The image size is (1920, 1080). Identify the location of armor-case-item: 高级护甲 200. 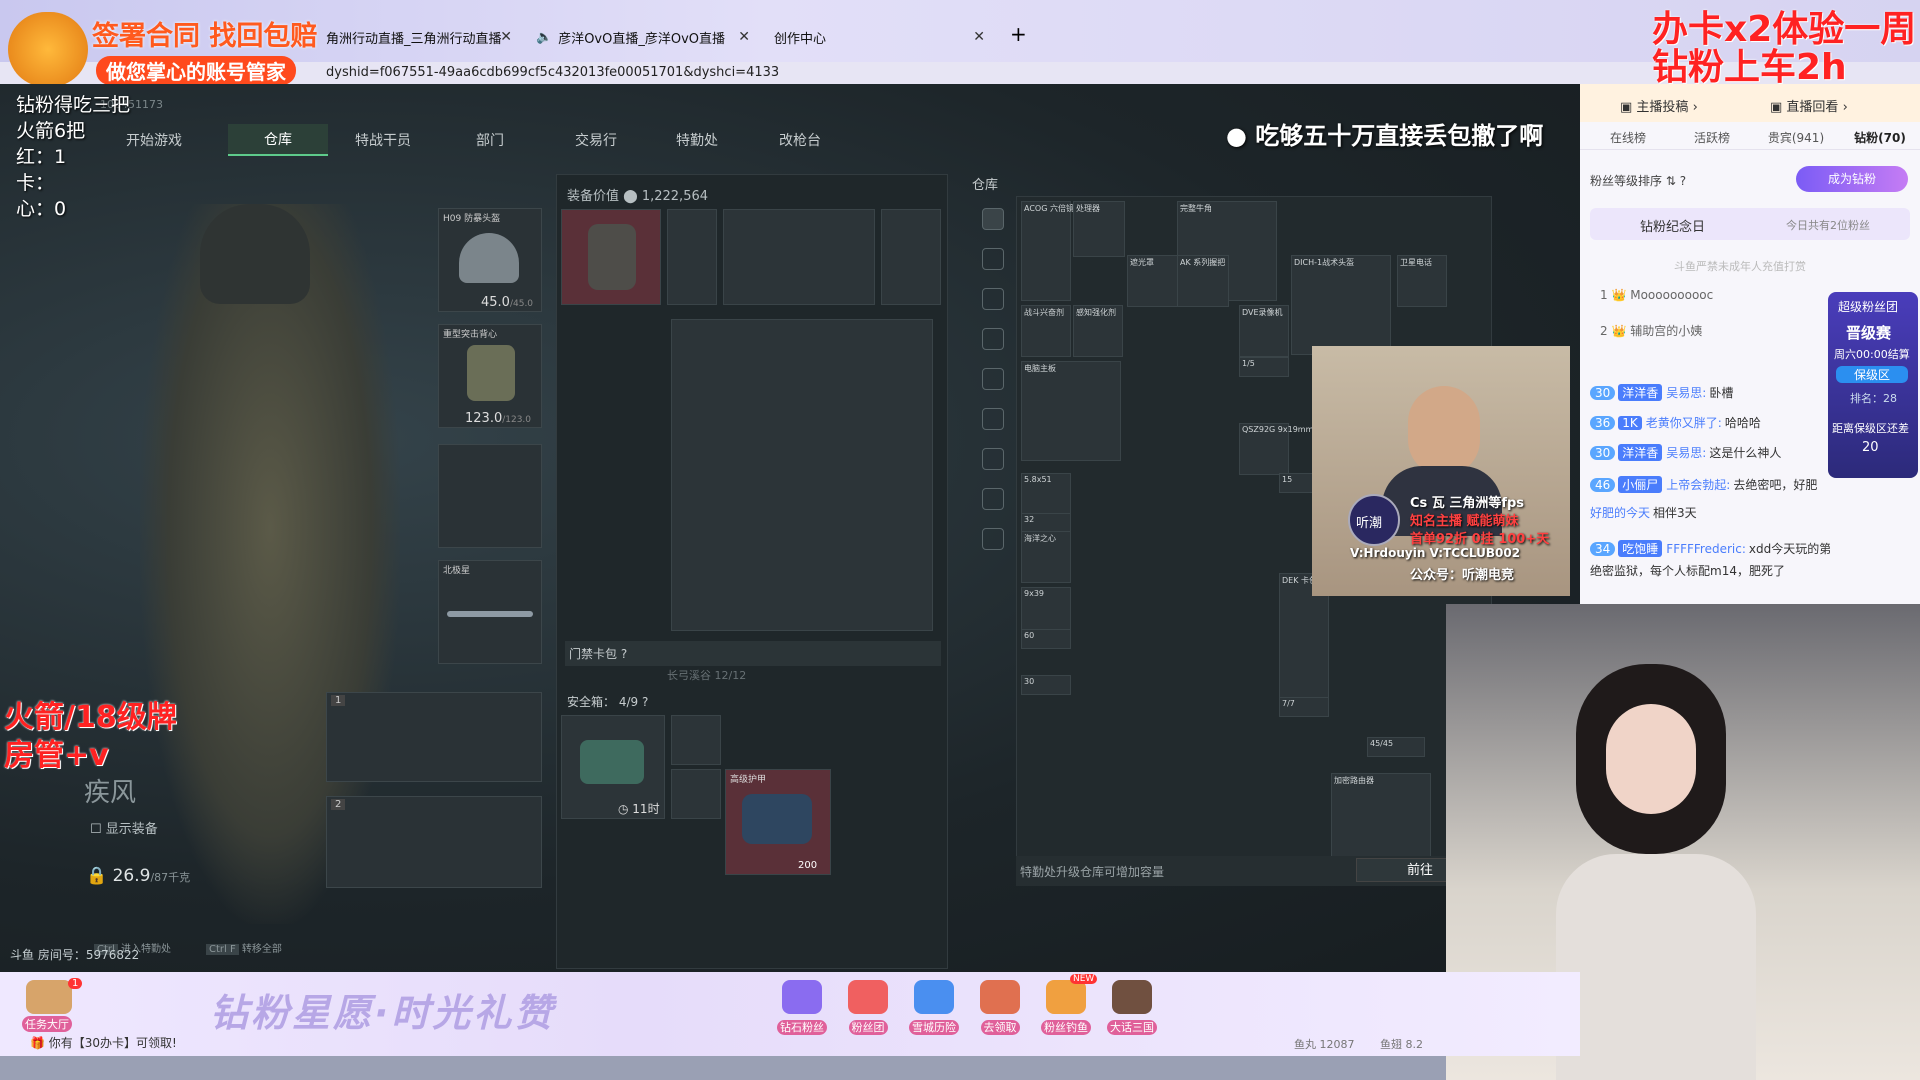
(778, 822).